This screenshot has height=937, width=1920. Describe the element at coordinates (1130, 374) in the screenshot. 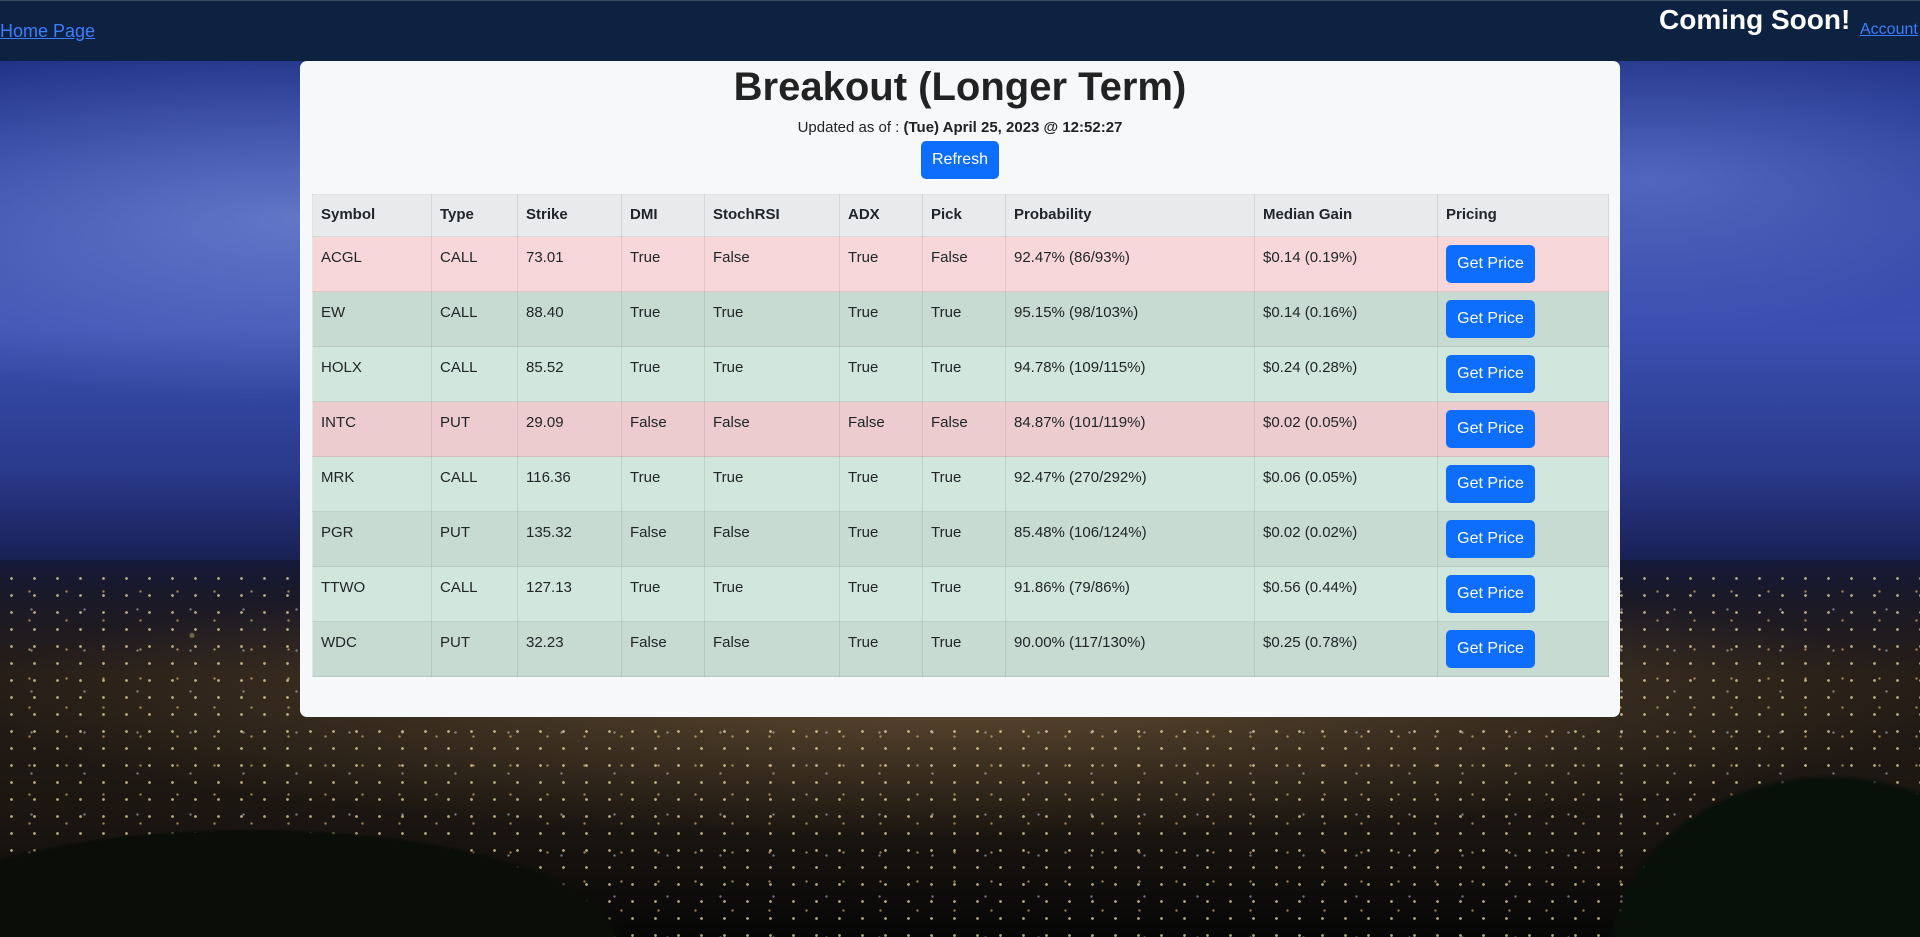

I see `cell-probability: 94.78% (109/115%)` at that location.